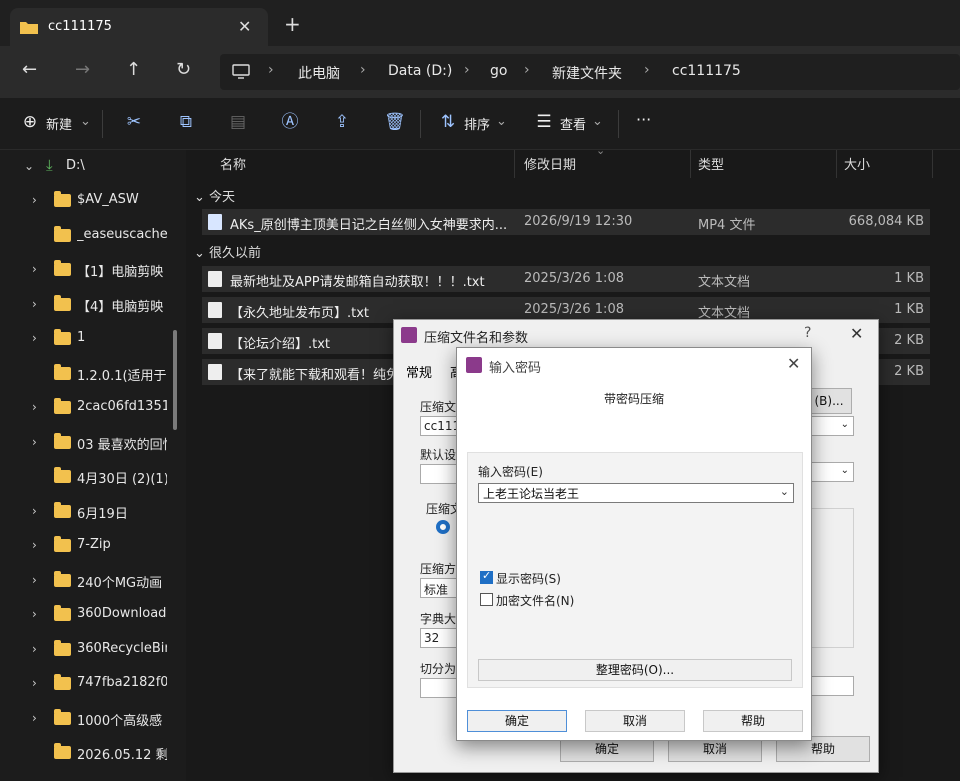 The width and height of the screenshot is (960, 781). I want to click on sidebar-item: 4月30日 (2)(1), so click(90, 476).